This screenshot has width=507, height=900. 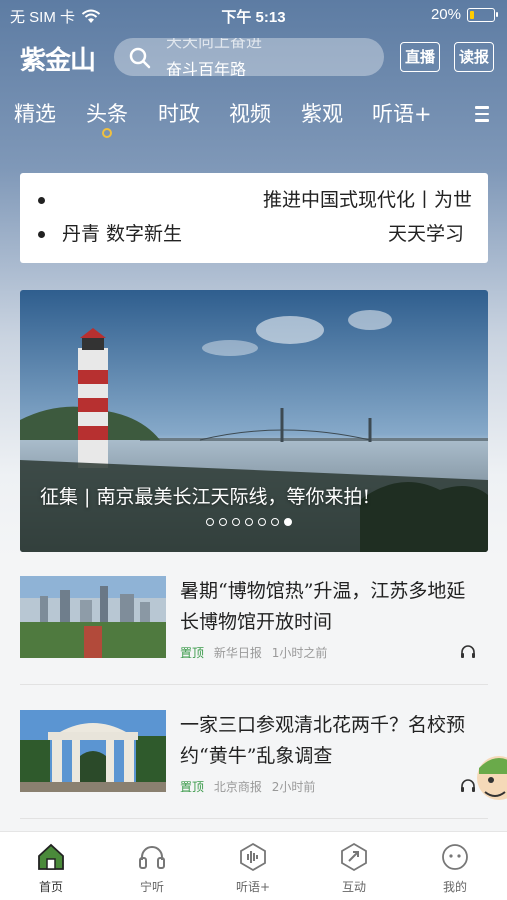 What do you see at coordinates (482, 116) in the screenshot?
I see `channel-menu-icon` at bounding box center [482, 116].